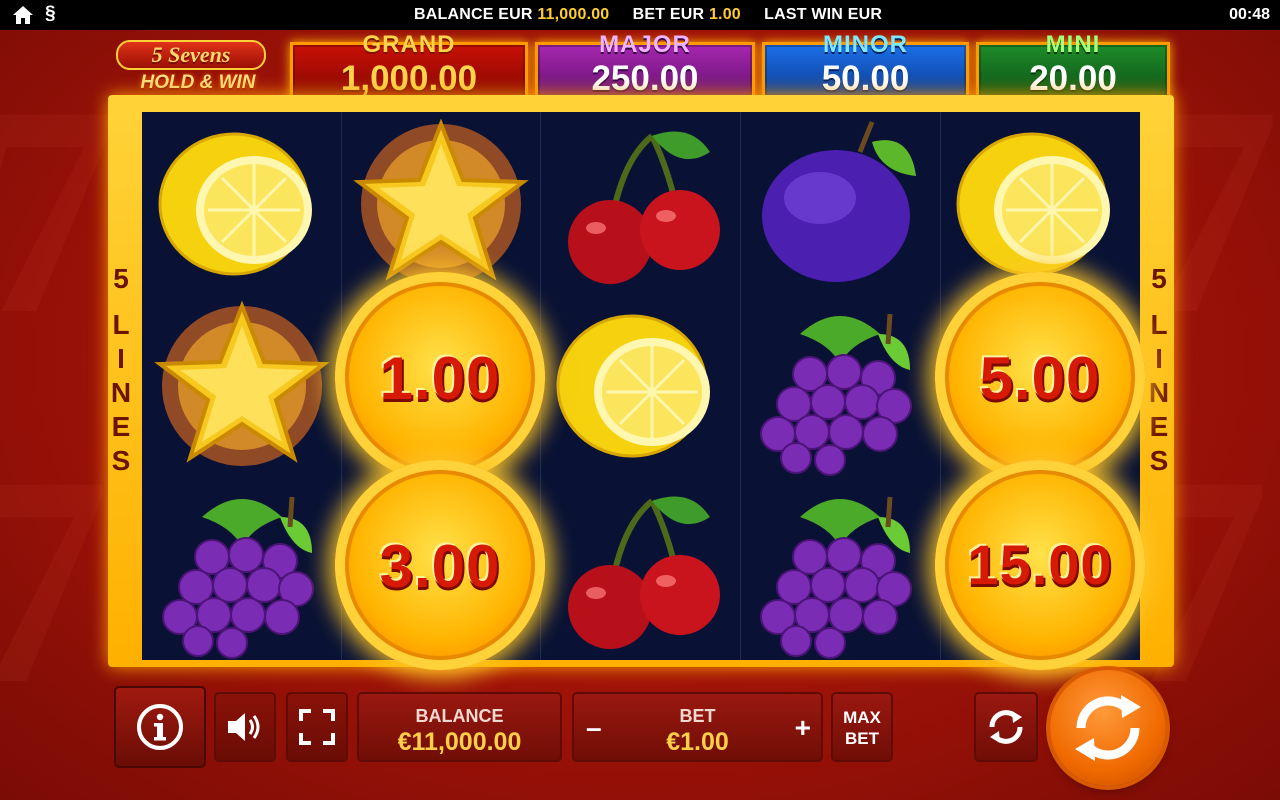 This screenshot has width=1280, height=800. What do you see at coordinates (23, 15) in the screenshot?
I see `home-icon` at bounding box center [23, 15].